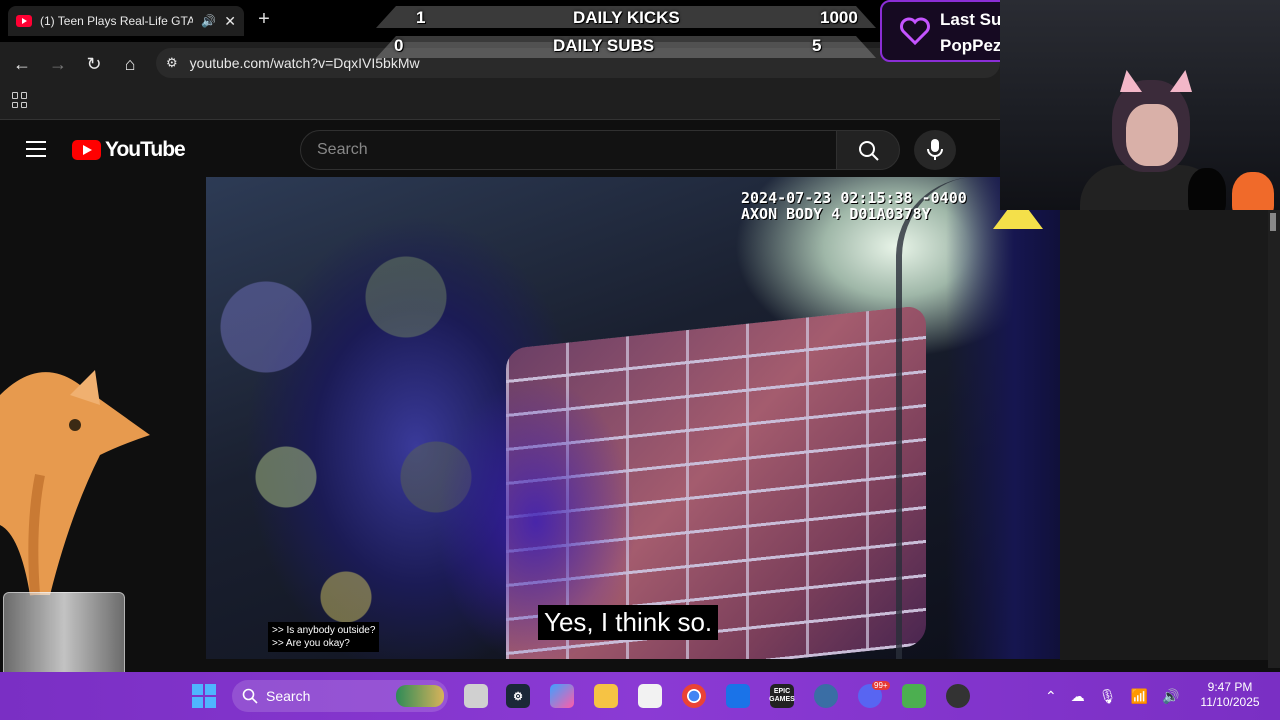 The width and height of the screenshot is (1280, 720). I want to click on black-cat-sticker, so click(1207, 189).